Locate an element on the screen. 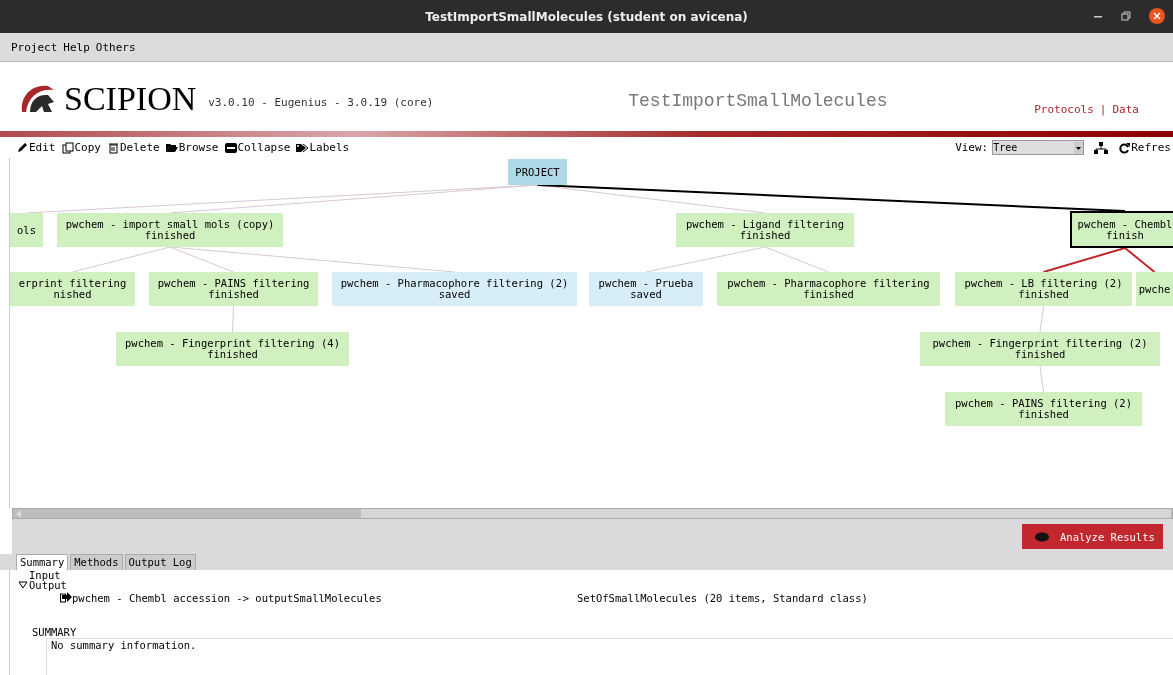 The height and width of the screenshot is (675, 1173). protocol-node: pwchem - Fingerprint filtering (4) finished is located at coordinates (232, 349).